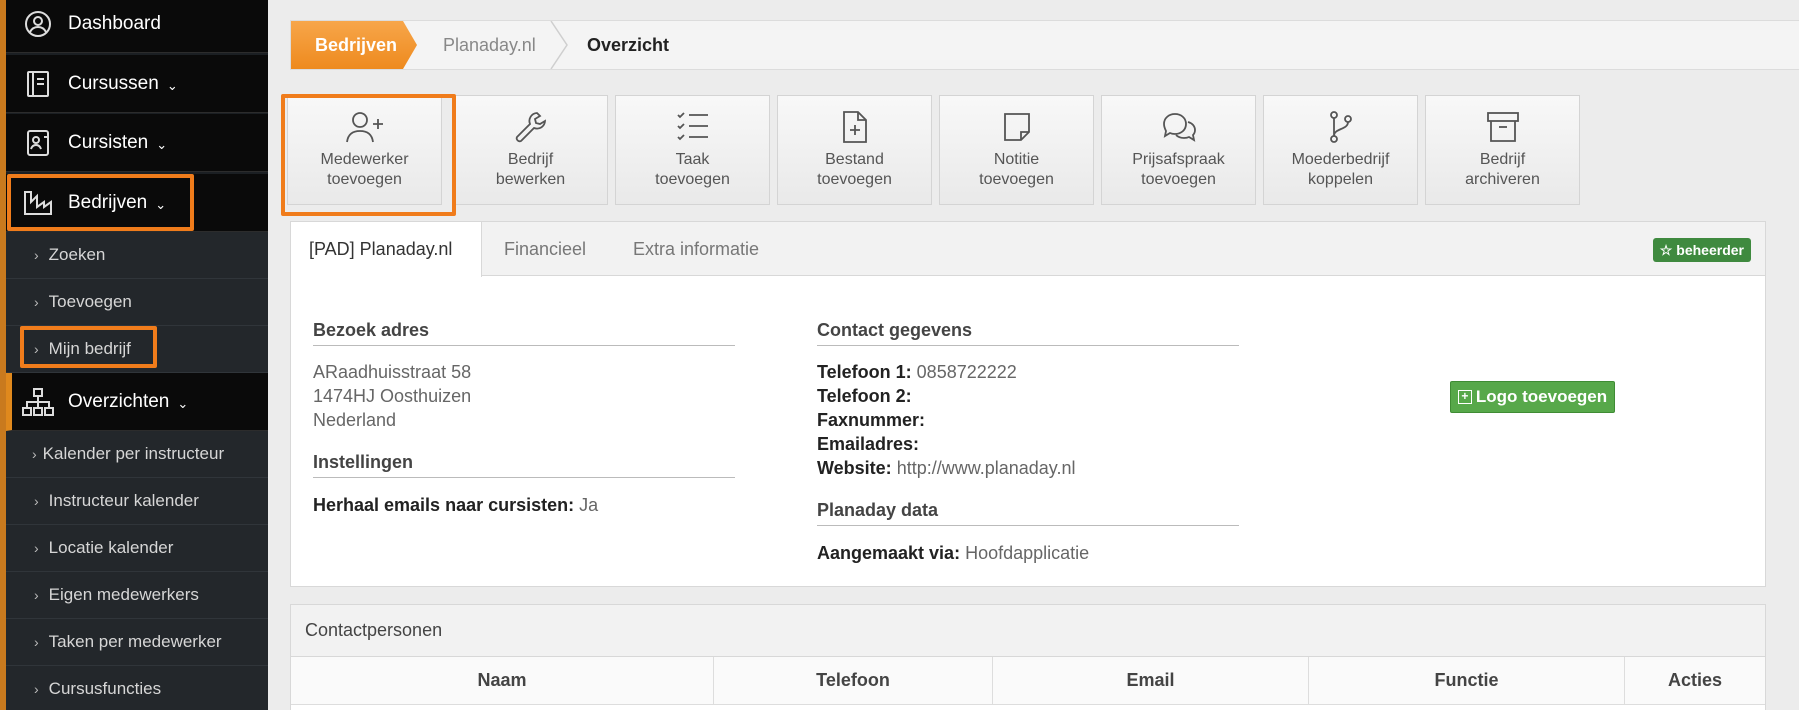  I want to click on sidebar-sub-cursusfuncties: › Cursusfuncties, so click(137, 688).